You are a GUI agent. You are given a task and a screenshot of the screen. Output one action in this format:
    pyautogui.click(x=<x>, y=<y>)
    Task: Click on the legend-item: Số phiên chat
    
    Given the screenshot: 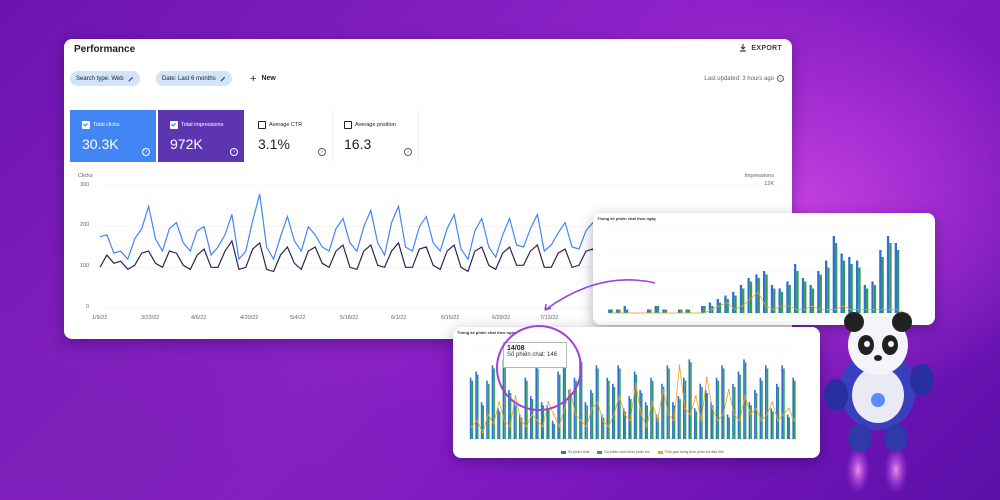 What is the action you would take?
    pyautogui.click(x=575, y=452)
    